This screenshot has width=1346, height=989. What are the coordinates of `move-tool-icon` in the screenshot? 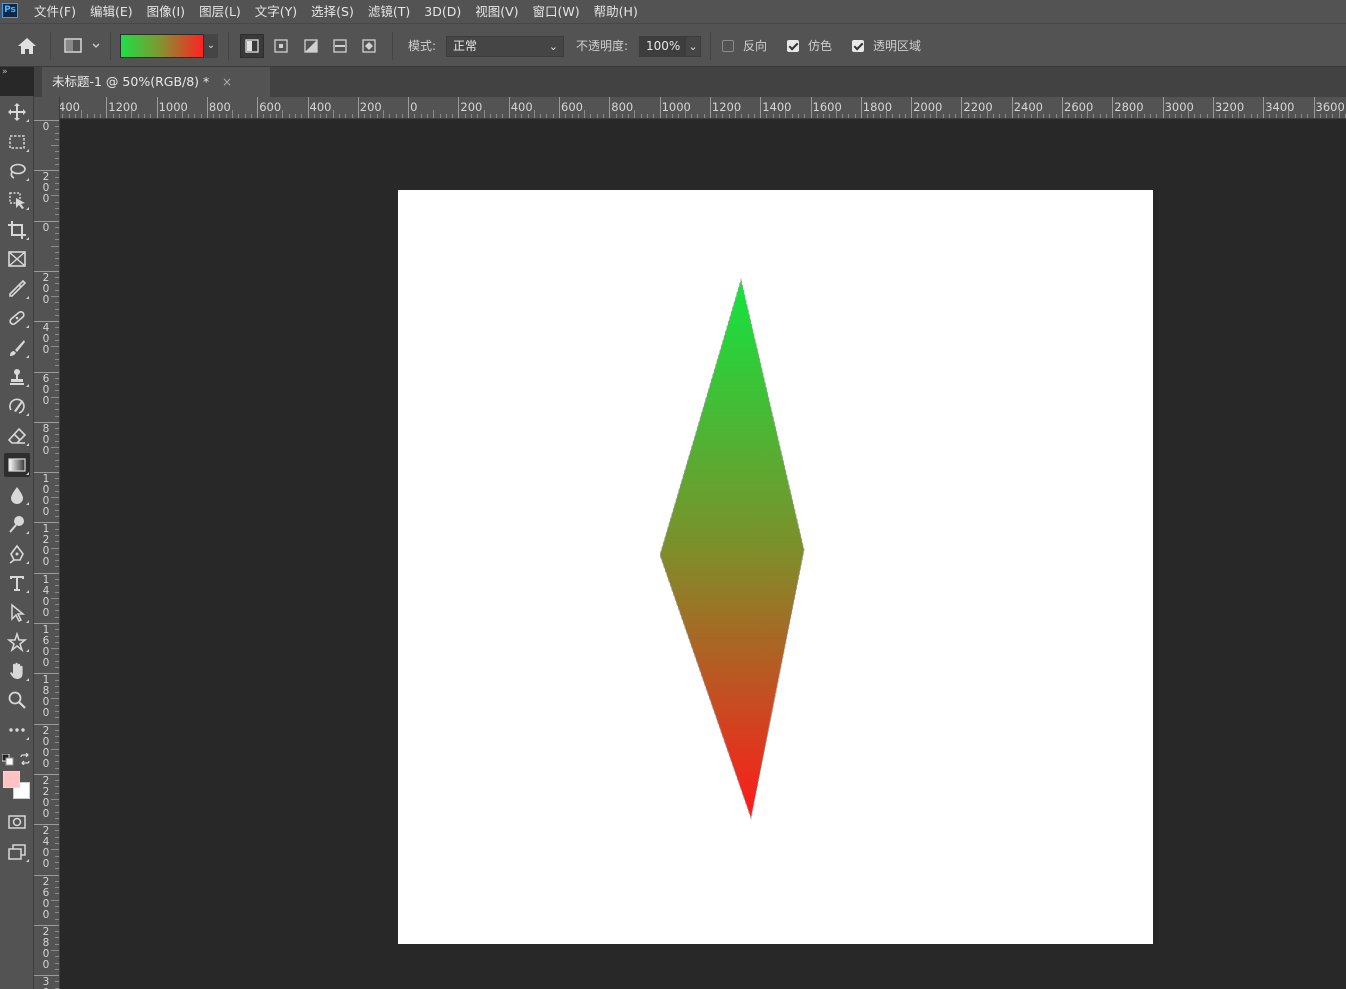 It's located at (17, 112).